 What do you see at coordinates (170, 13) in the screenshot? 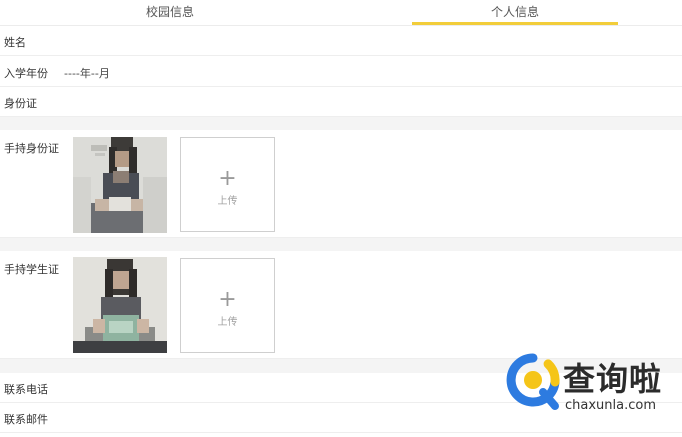
I see `tab-campus-info: 校园信息` at bounding box center [170, 13].